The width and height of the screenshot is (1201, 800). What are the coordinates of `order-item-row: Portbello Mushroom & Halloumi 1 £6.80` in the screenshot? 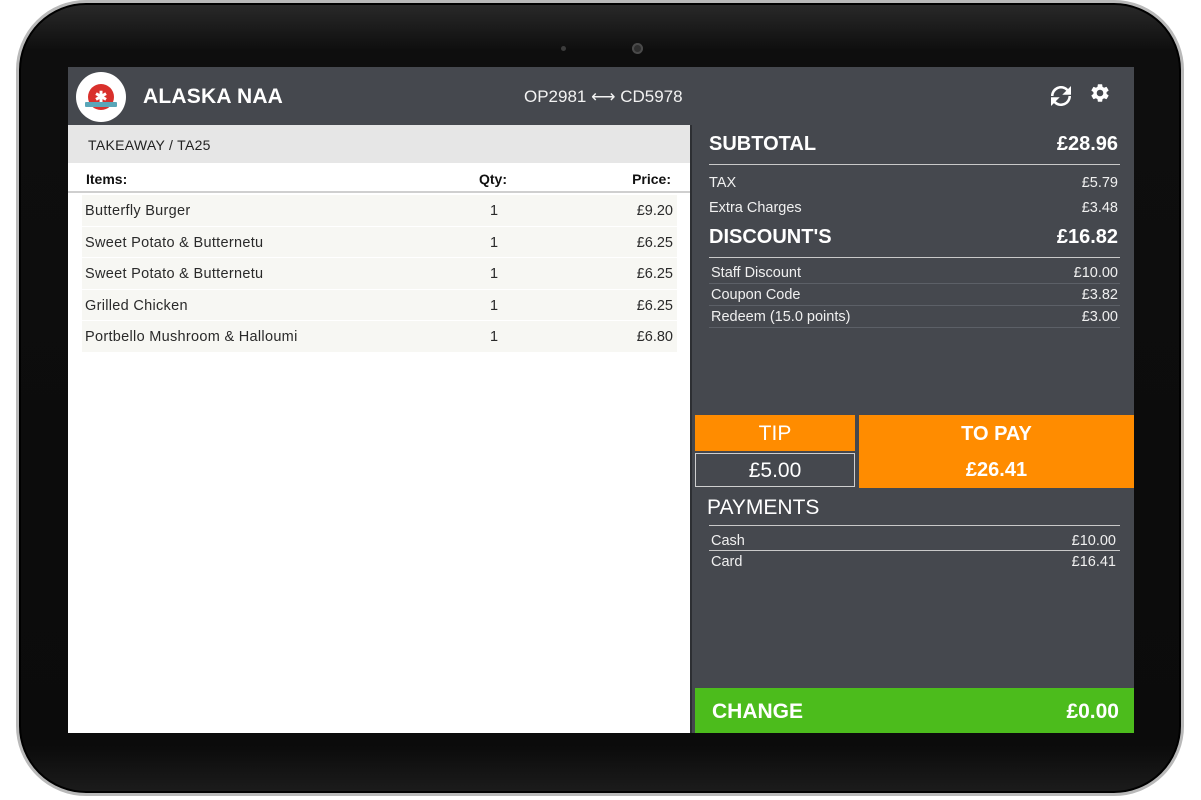 It's located at (379, 337).